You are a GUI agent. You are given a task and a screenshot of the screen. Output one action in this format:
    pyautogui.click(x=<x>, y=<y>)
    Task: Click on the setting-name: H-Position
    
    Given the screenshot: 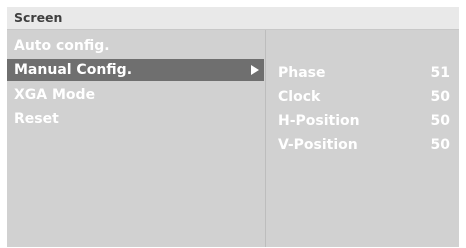 What is the action you would take?
    pyautogui.click(x=319, y=121)
    